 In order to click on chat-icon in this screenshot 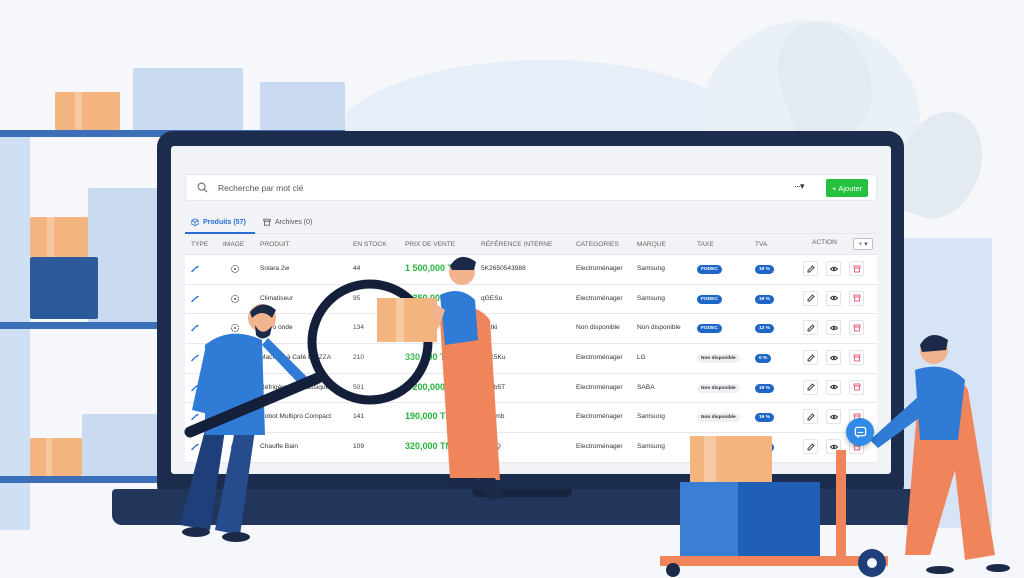, I will do `click(860, 432)`.